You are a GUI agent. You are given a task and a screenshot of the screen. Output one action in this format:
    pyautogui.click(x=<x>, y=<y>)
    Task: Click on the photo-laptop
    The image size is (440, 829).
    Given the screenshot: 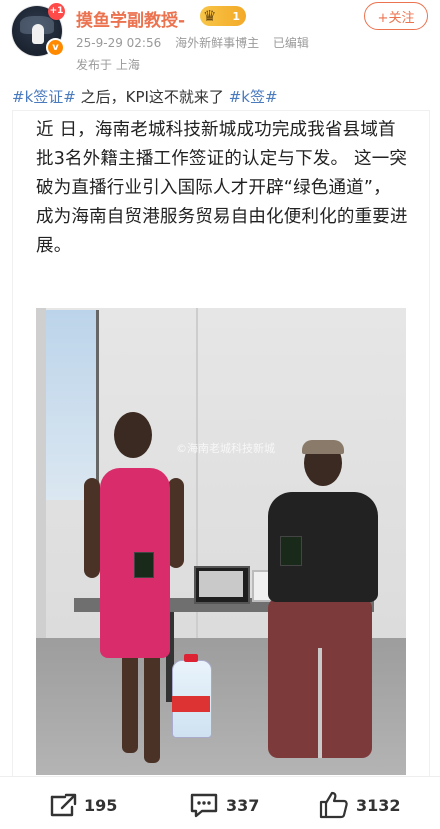 What is the action you would take?
    pyautogui.click(x=222, y=585)
    